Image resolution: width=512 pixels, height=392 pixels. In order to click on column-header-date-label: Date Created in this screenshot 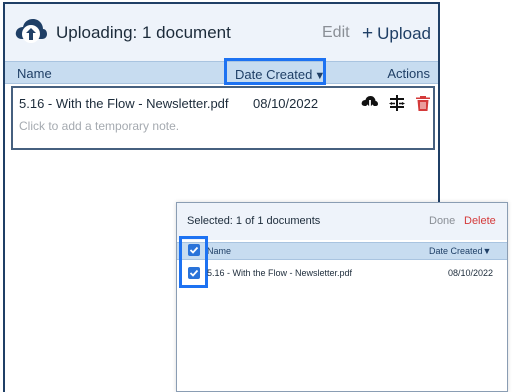, I will do `click(274, 74)`.